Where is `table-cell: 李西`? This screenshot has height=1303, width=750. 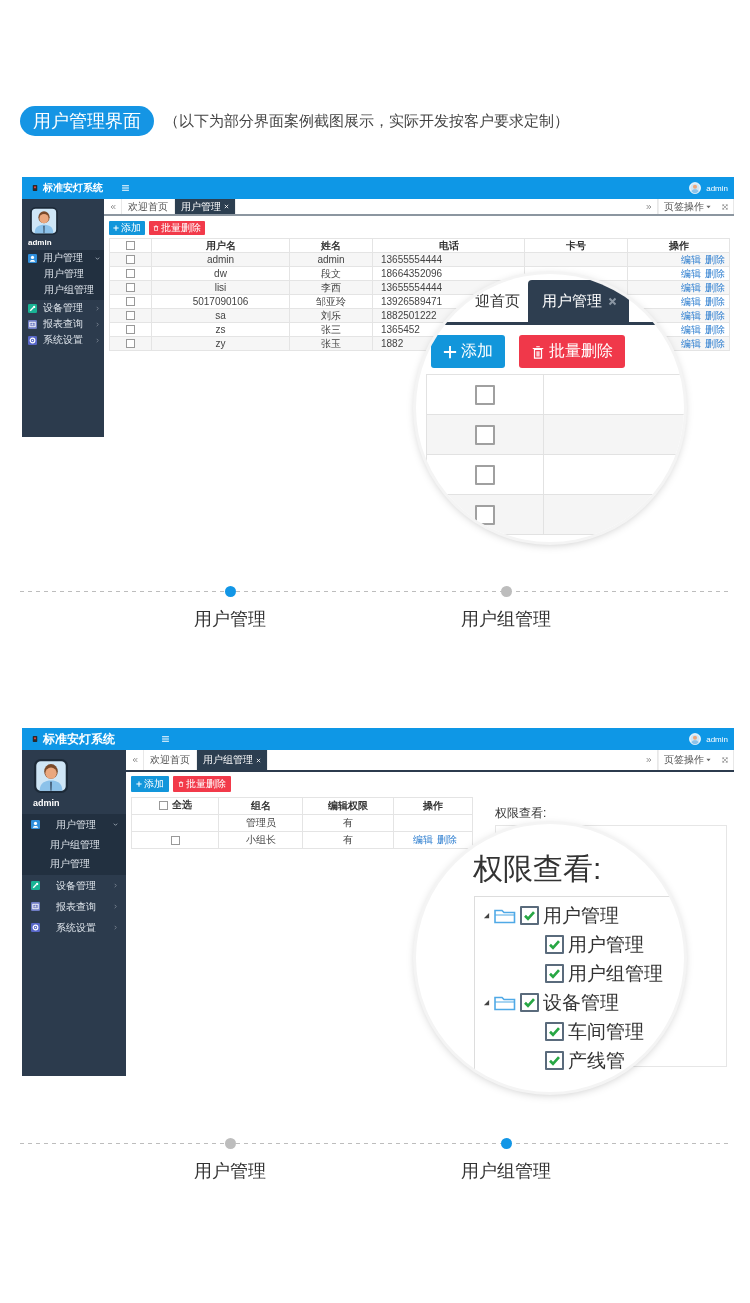 table-cell: 李西 is located at coordinates (331, 287).